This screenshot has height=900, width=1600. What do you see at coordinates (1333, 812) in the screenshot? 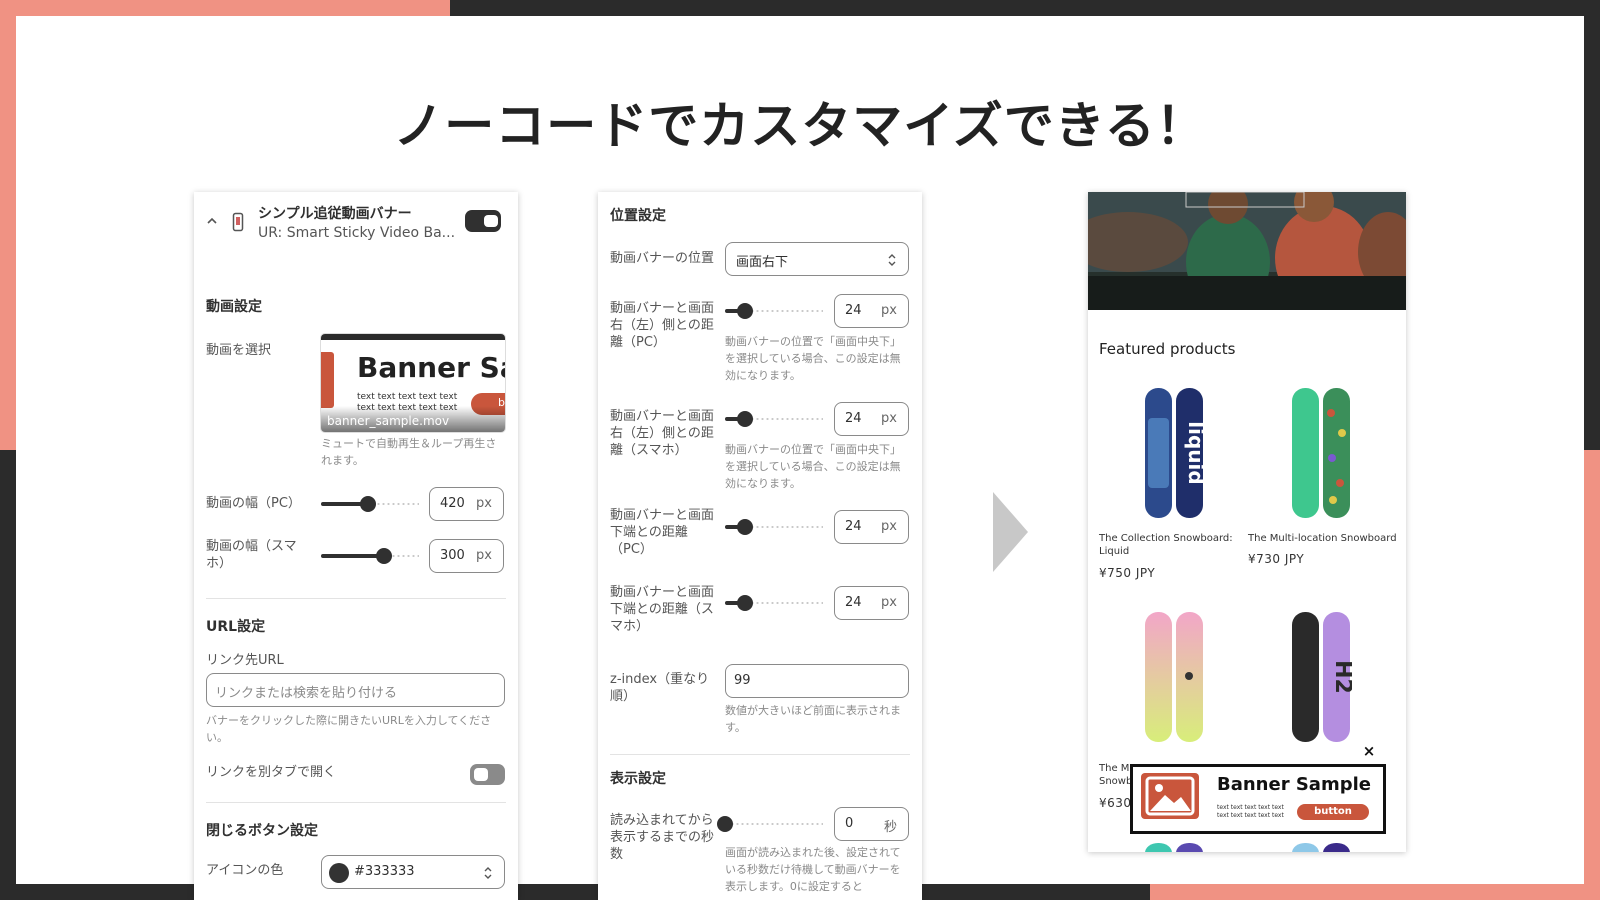
I see `banner-button: button` at bounding box center [1333, 812].